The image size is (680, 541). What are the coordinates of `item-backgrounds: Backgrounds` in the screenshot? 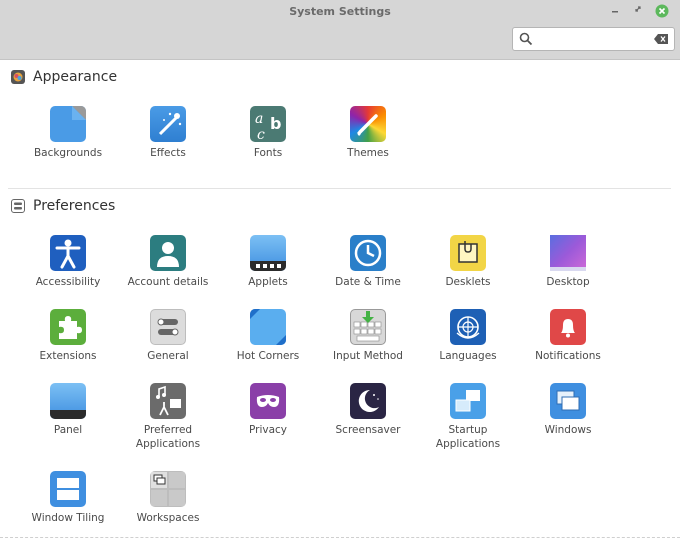 It's located at (68, 133).